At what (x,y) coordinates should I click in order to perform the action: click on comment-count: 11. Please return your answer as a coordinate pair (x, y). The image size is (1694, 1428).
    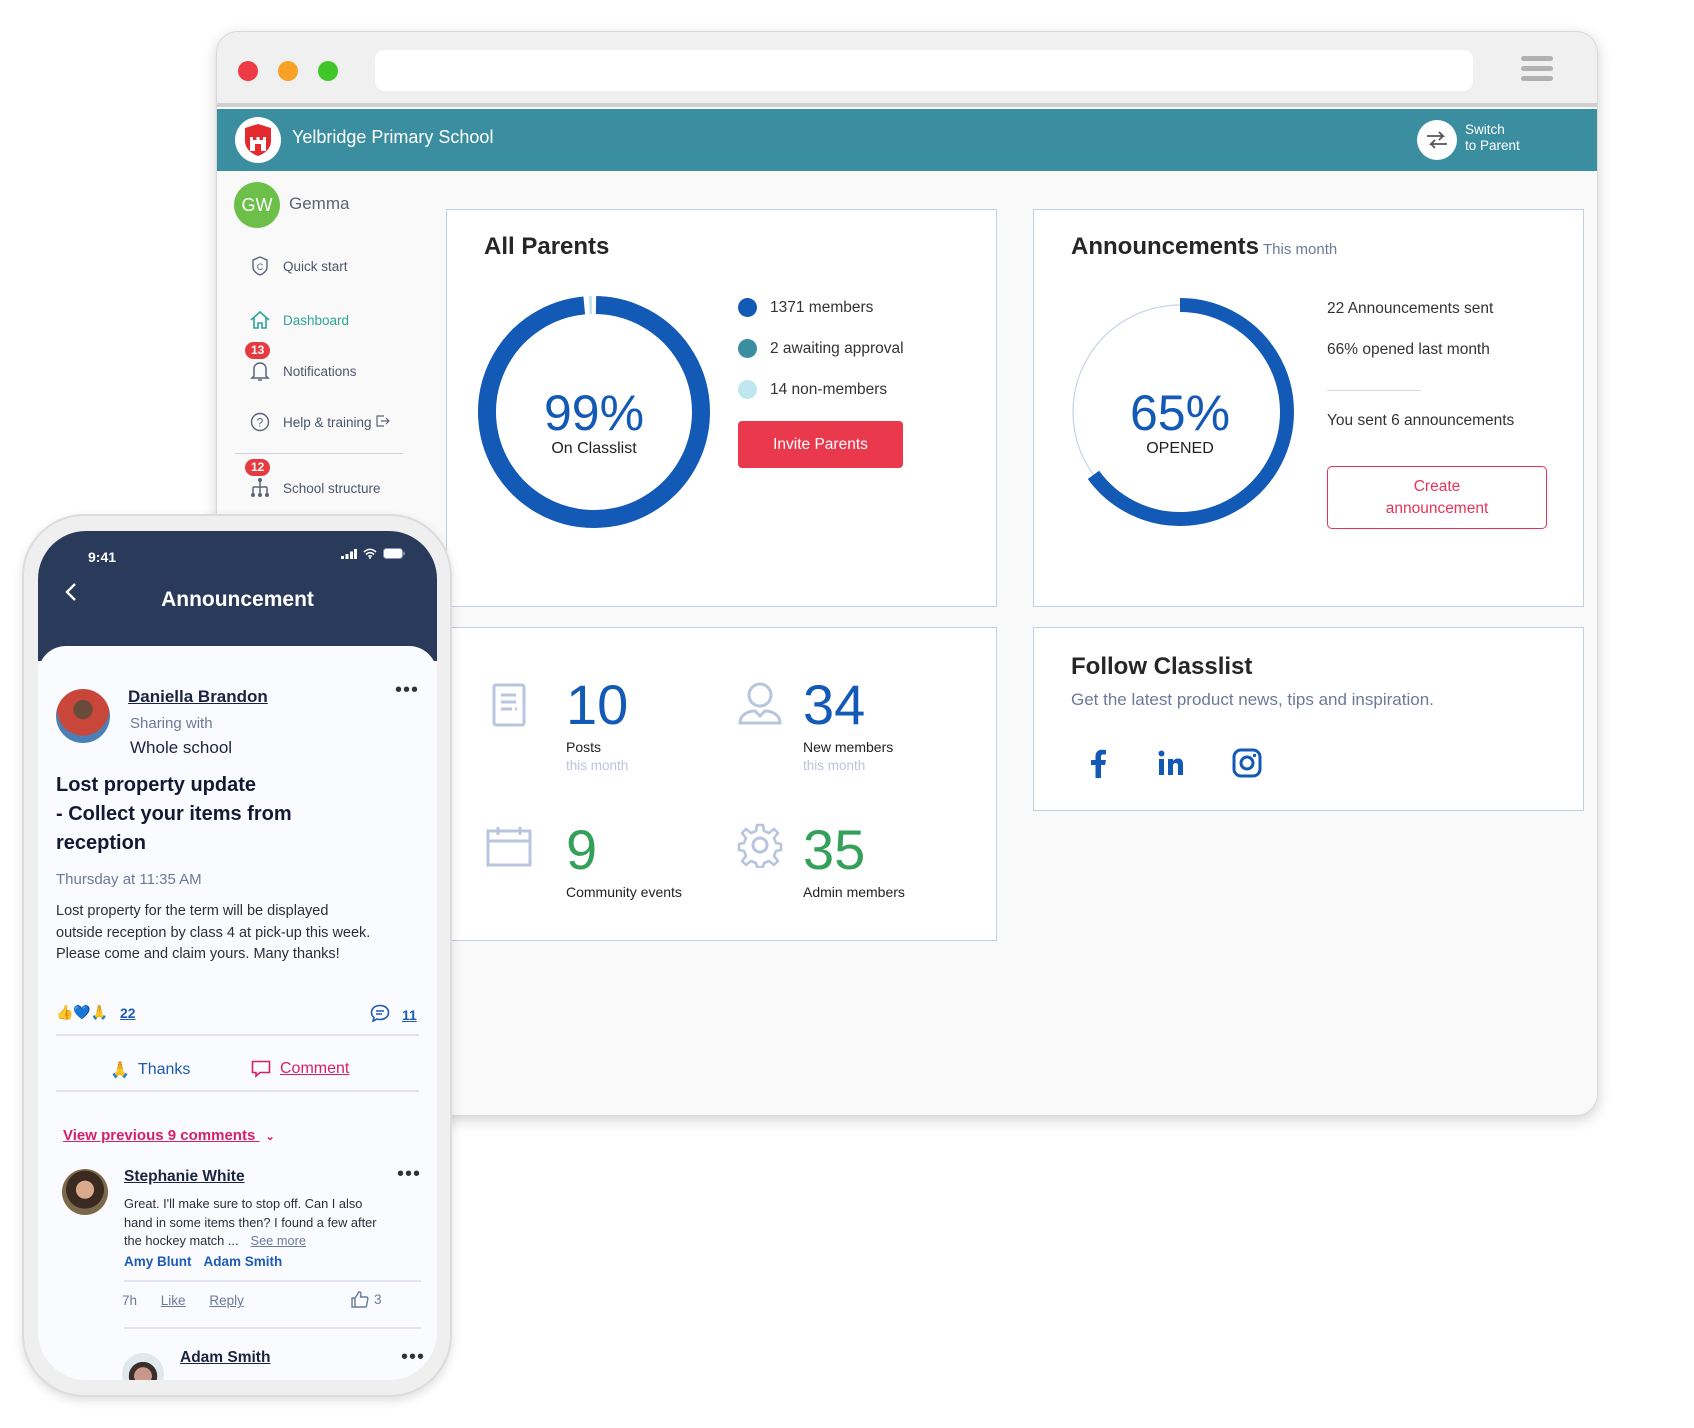
    Looking at the image, I should click on (409, 1015).